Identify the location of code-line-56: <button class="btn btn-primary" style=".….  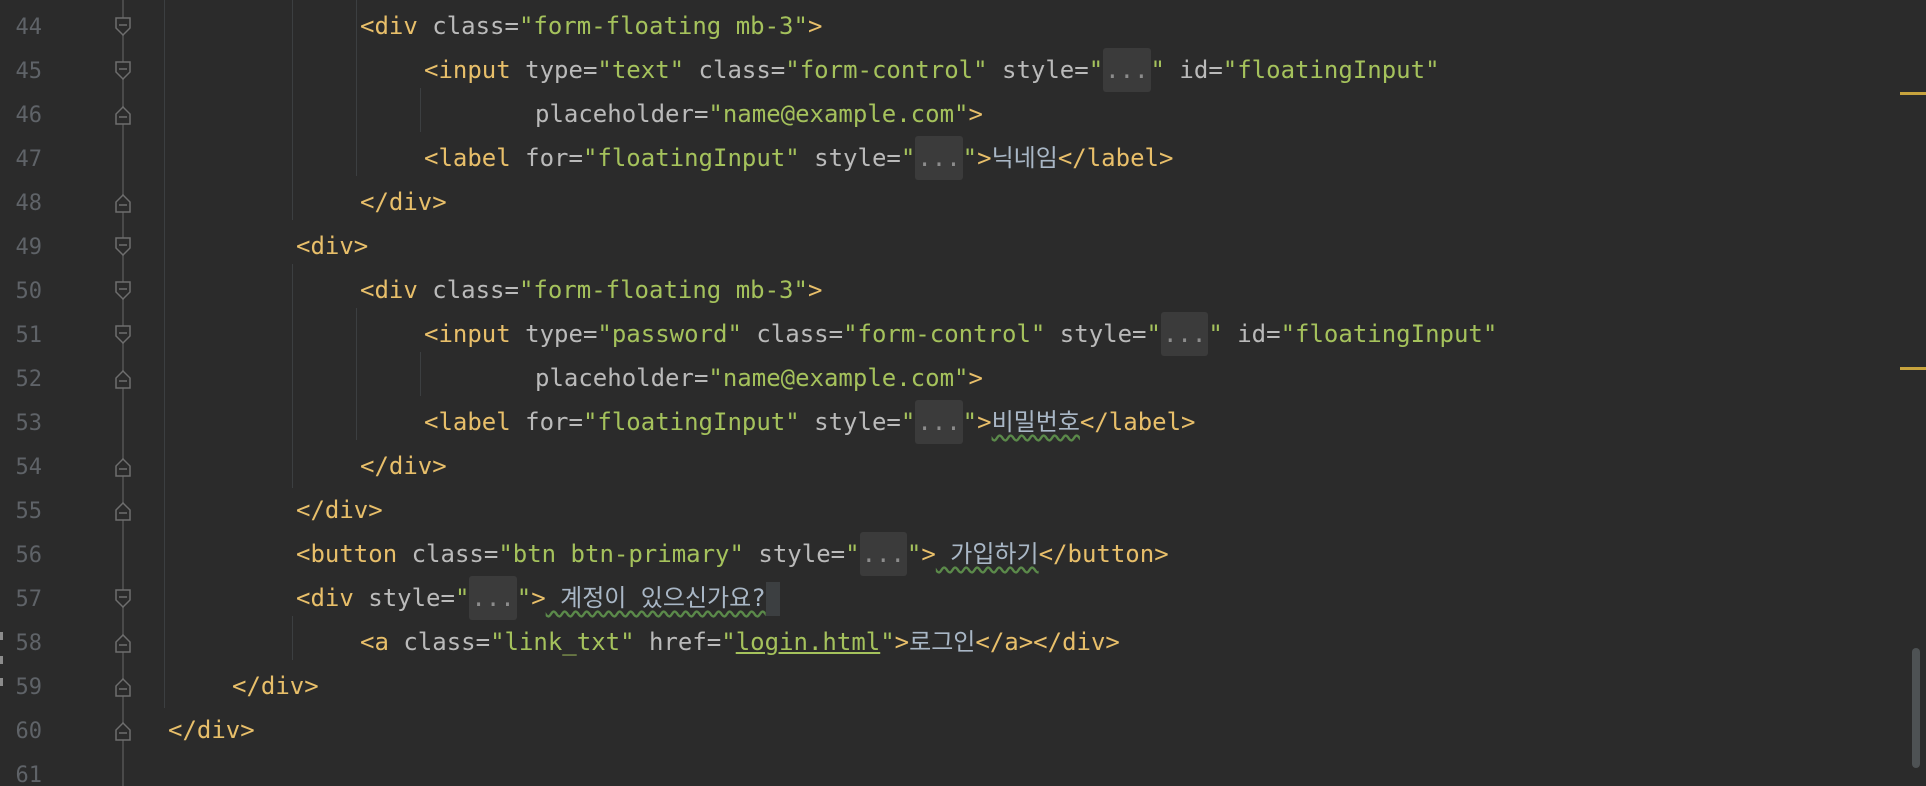
(732, 554).